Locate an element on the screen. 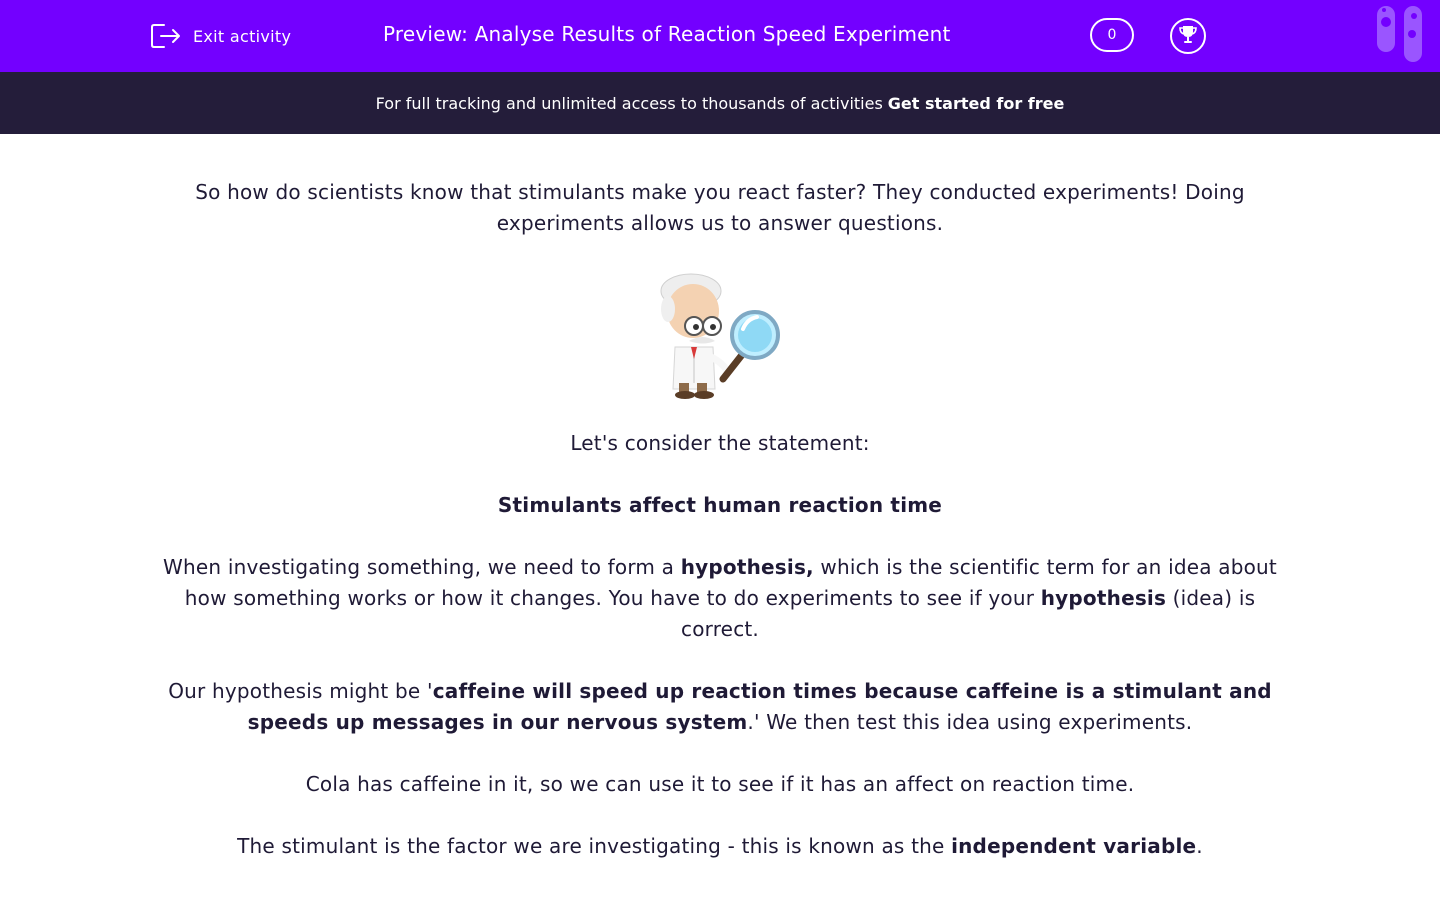 Image resolution: width=1440 pixels, height=900 pixels. trophy-icon is located at coordinates (1188, 36).